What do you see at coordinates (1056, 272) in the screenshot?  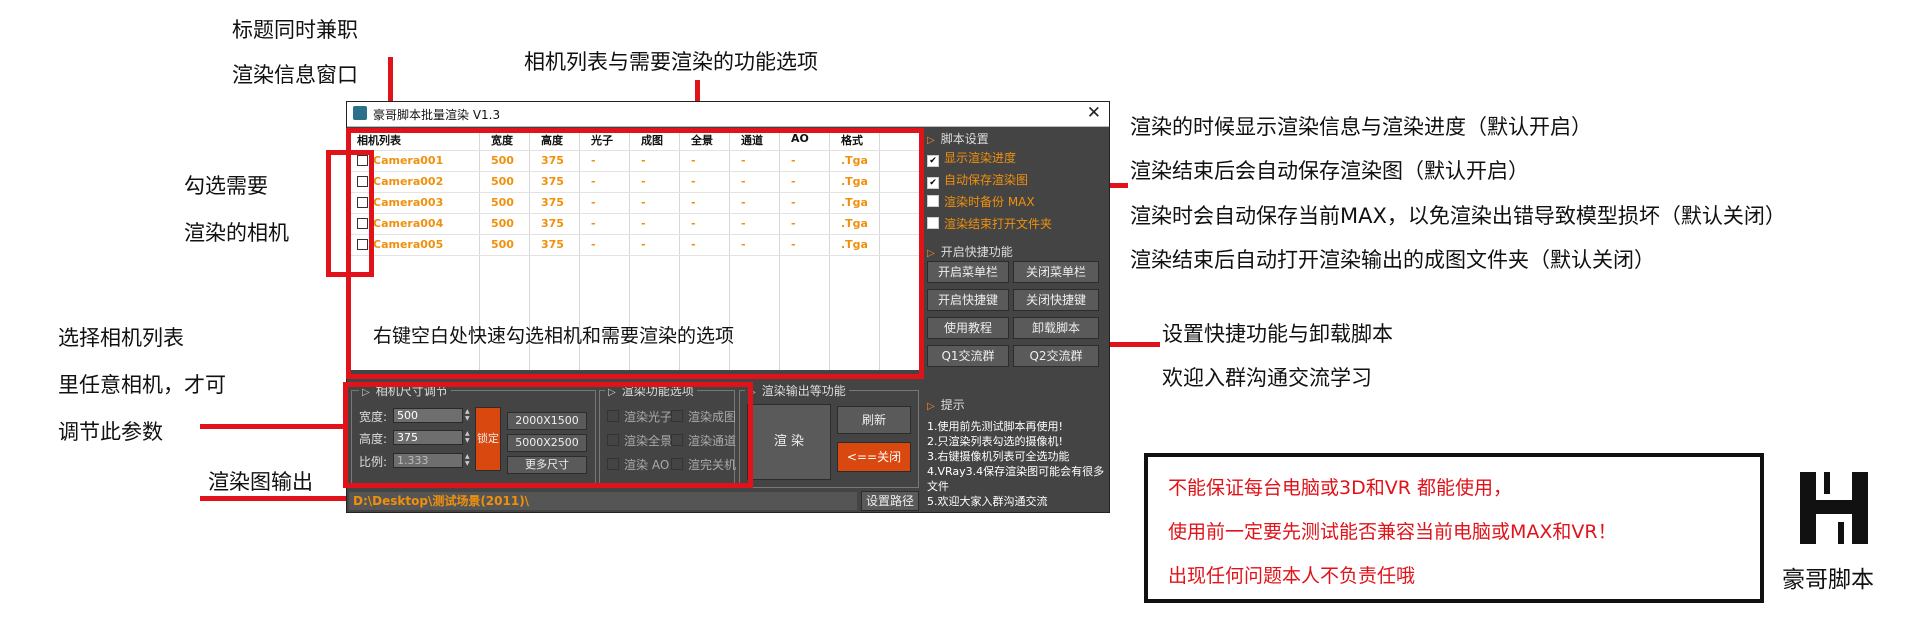 I see `disable-menu-button: 关闭菜单栏` at bounding box center [1056, 272].